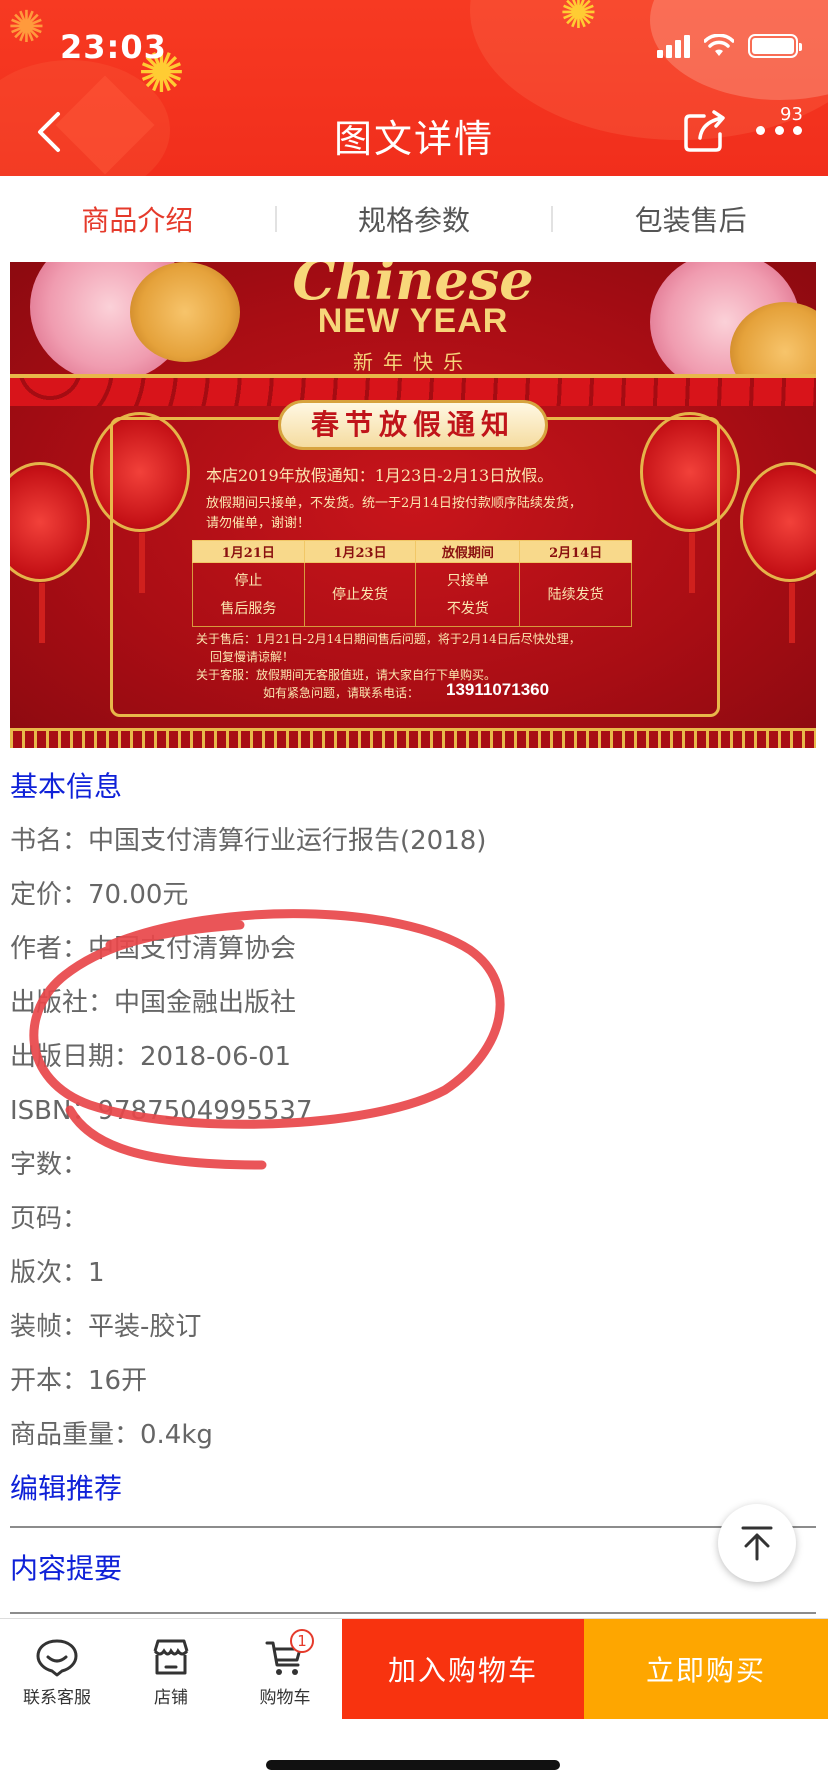 The height and width of the screenshot is (1792, 828). What do you see at coordinates (49, 1219) in the screenshot?
I see `info-row-page-count: 页码：` at bounding box center [49, 1219].